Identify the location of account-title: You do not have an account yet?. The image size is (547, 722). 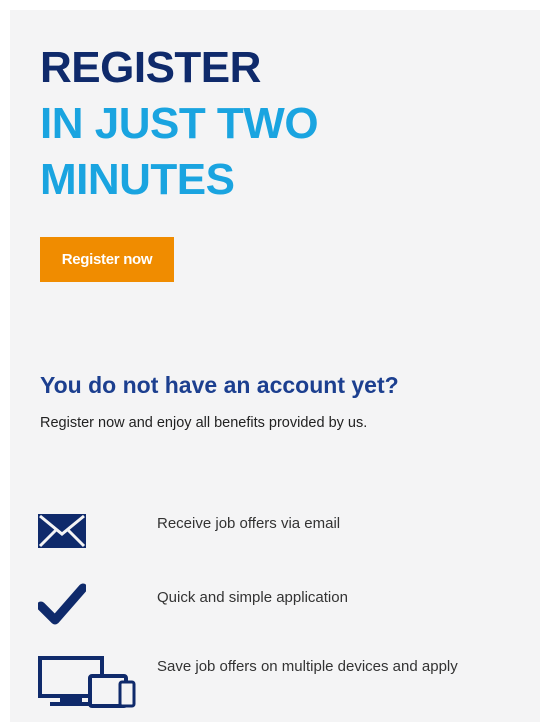
(219, 385).